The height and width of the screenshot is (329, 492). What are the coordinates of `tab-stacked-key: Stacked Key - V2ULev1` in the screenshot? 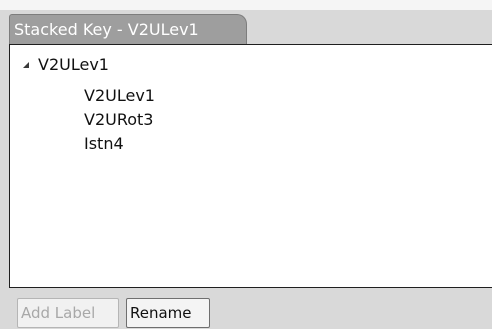 It's located at (128, 29).